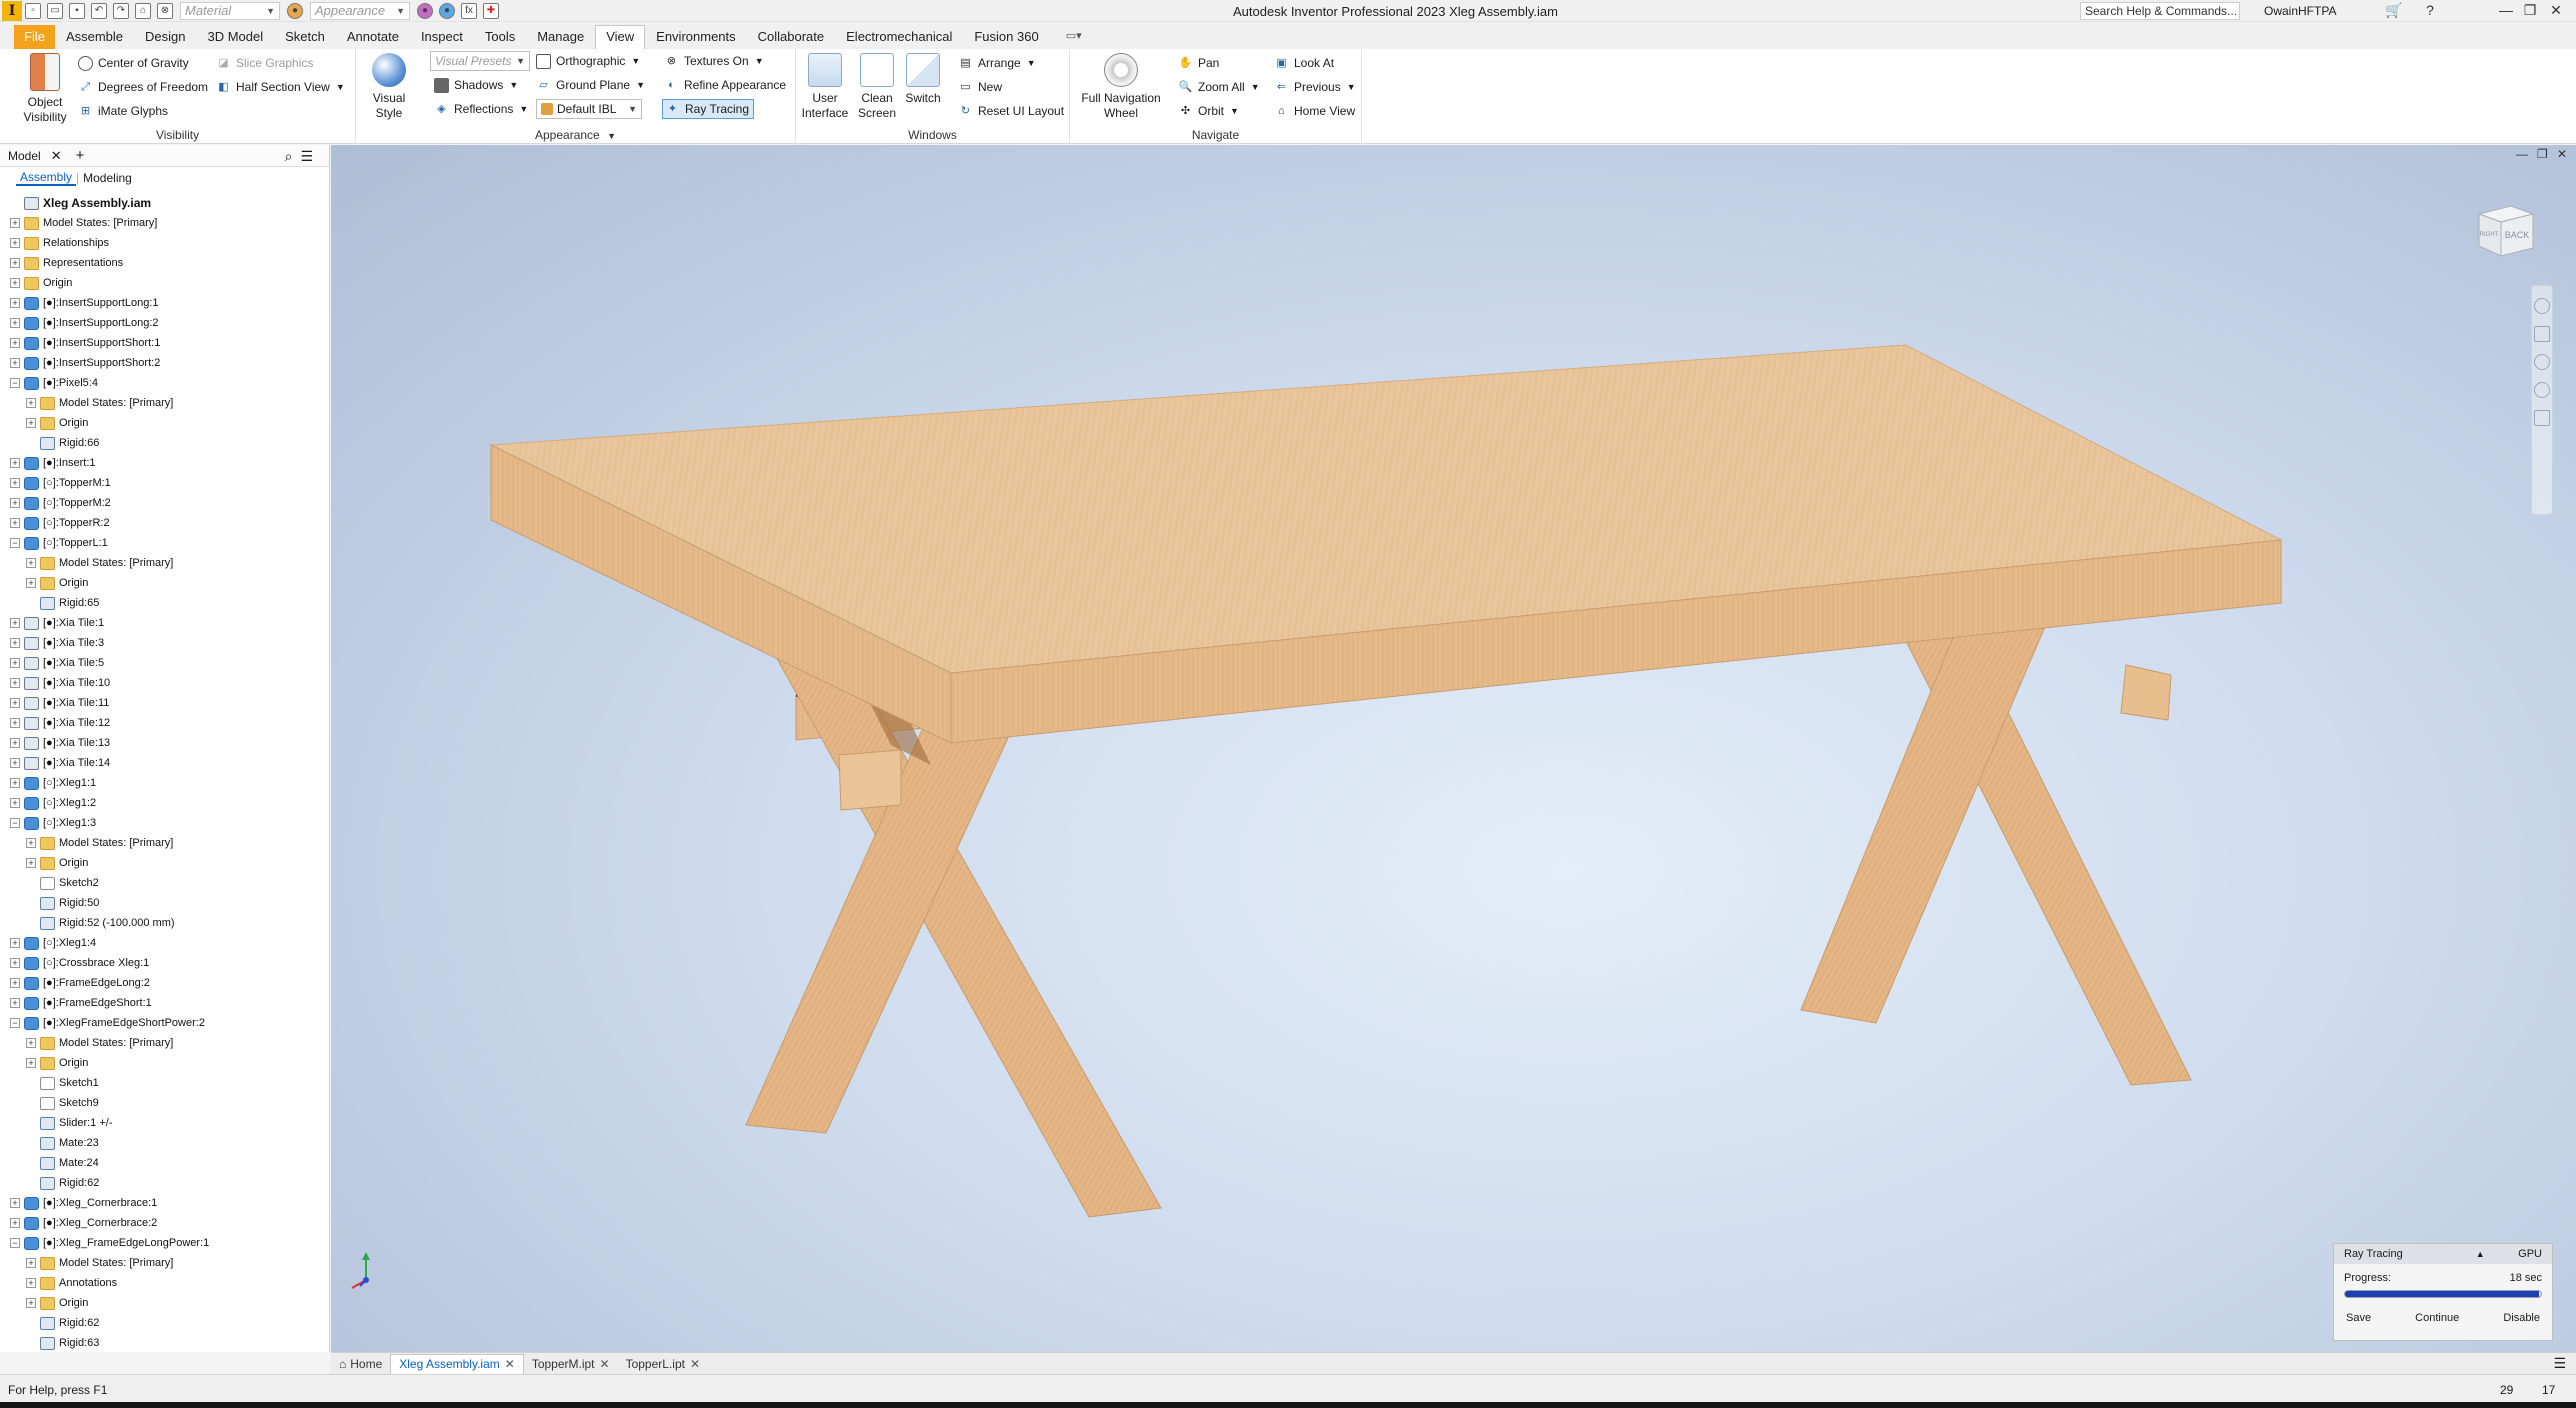 The image size is (2576, 1408). Describe the element at coordinates (442, 37) in the screenshot. I see `tab-inspect: Inspect` at that location.